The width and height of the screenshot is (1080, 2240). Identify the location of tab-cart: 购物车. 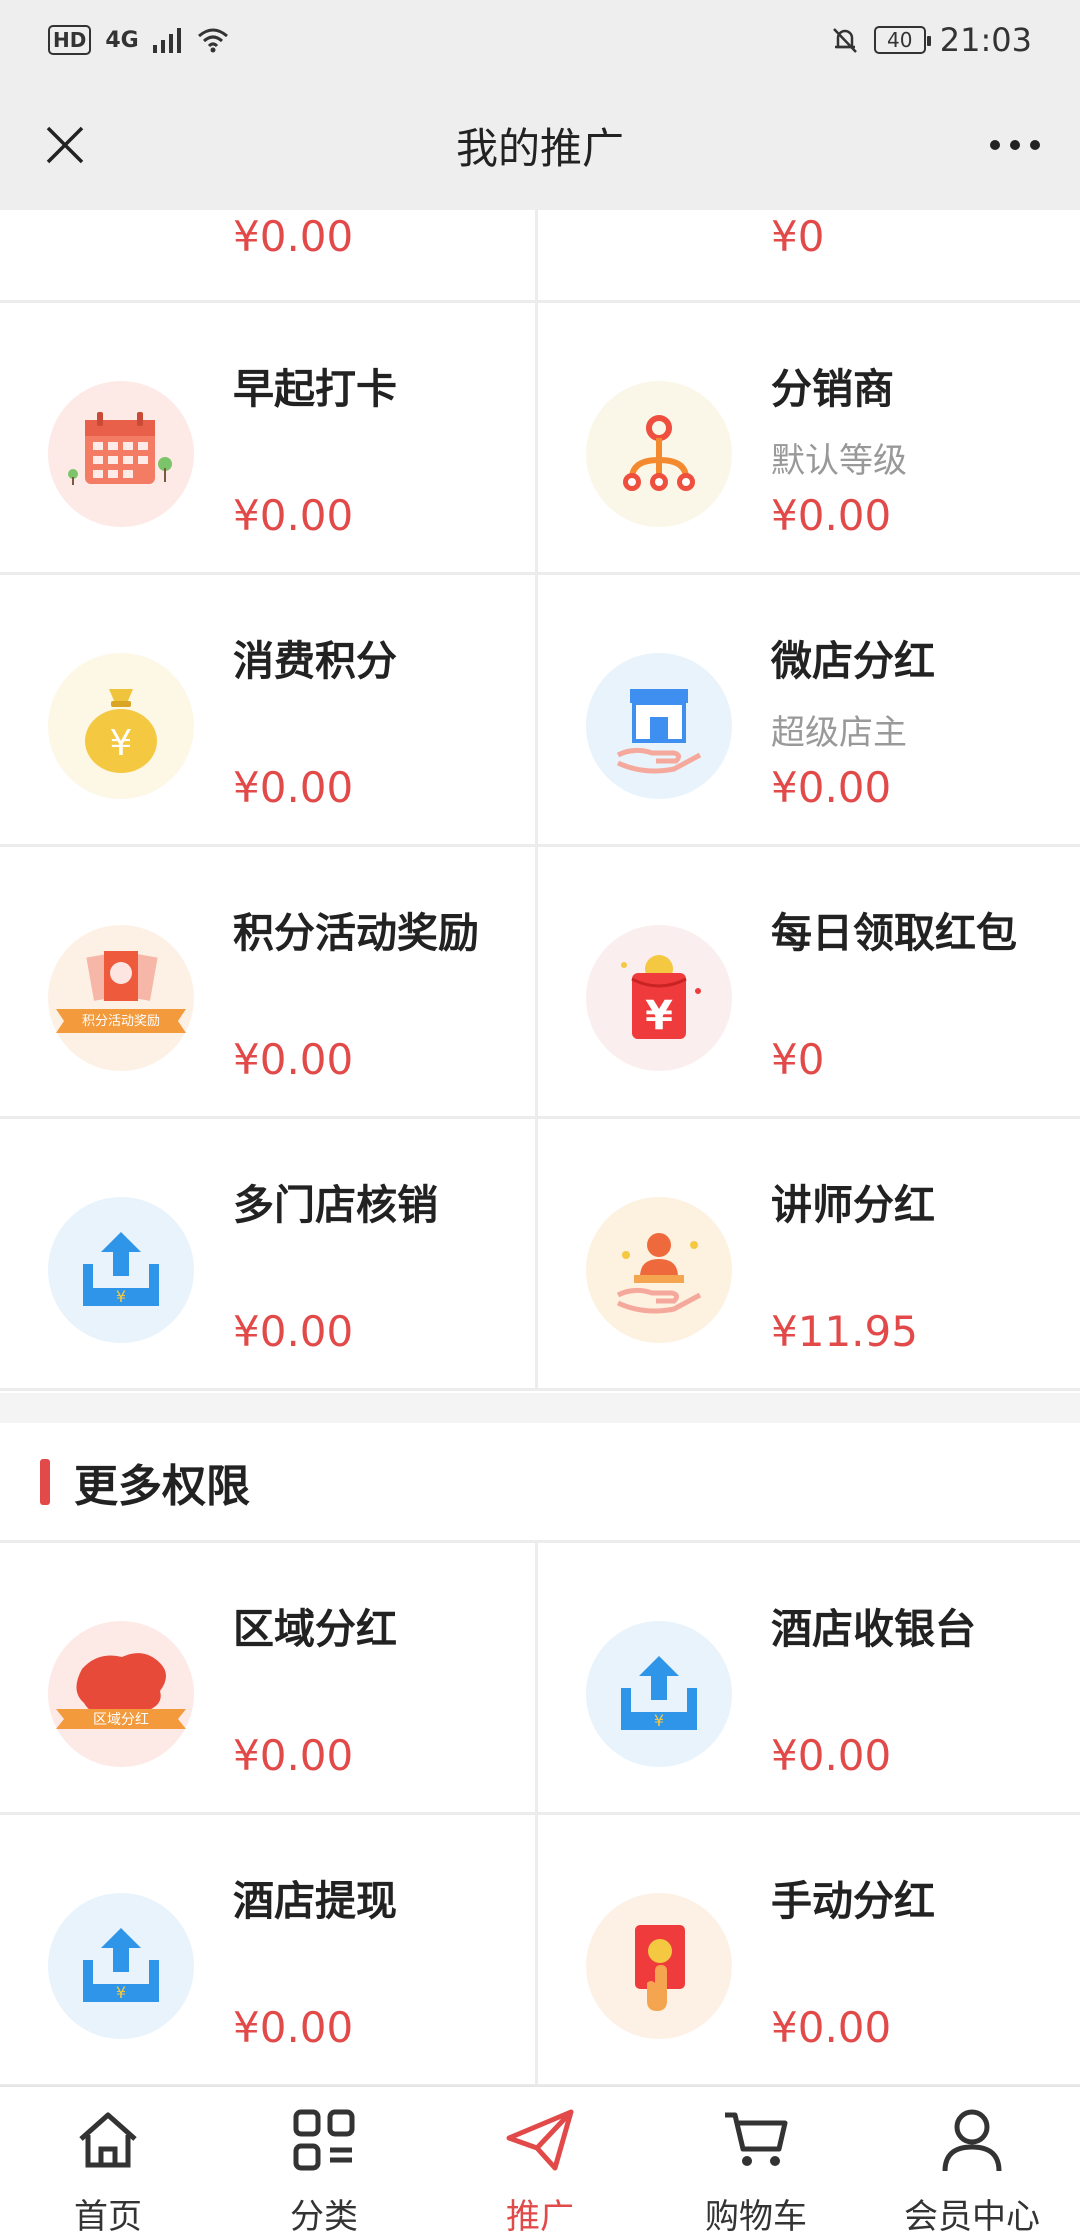
(756, 2163).